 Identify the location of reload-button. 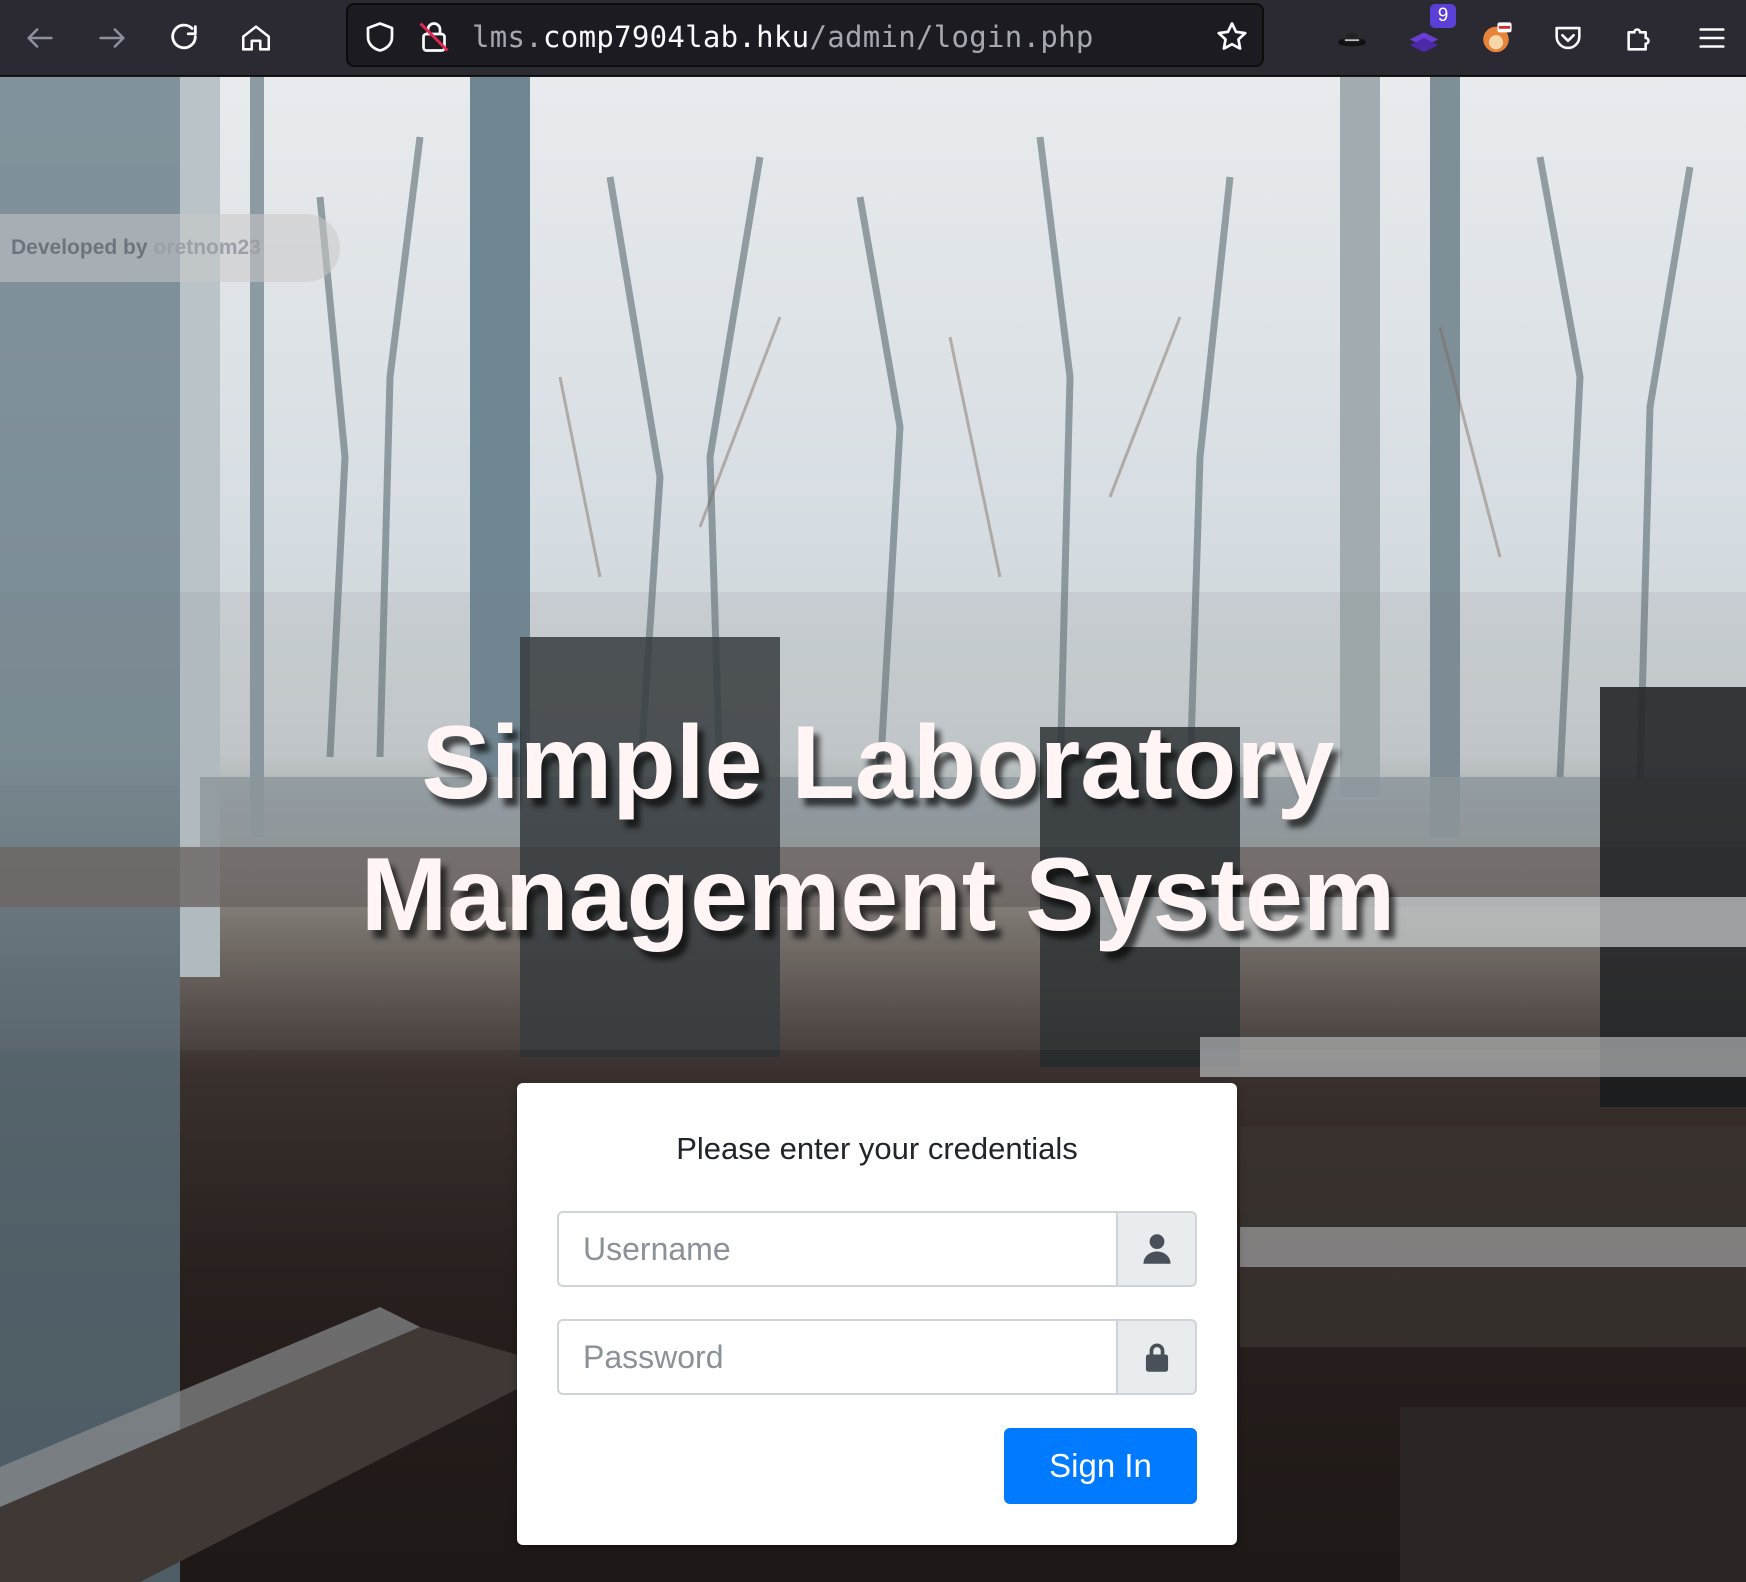
(184, 38).